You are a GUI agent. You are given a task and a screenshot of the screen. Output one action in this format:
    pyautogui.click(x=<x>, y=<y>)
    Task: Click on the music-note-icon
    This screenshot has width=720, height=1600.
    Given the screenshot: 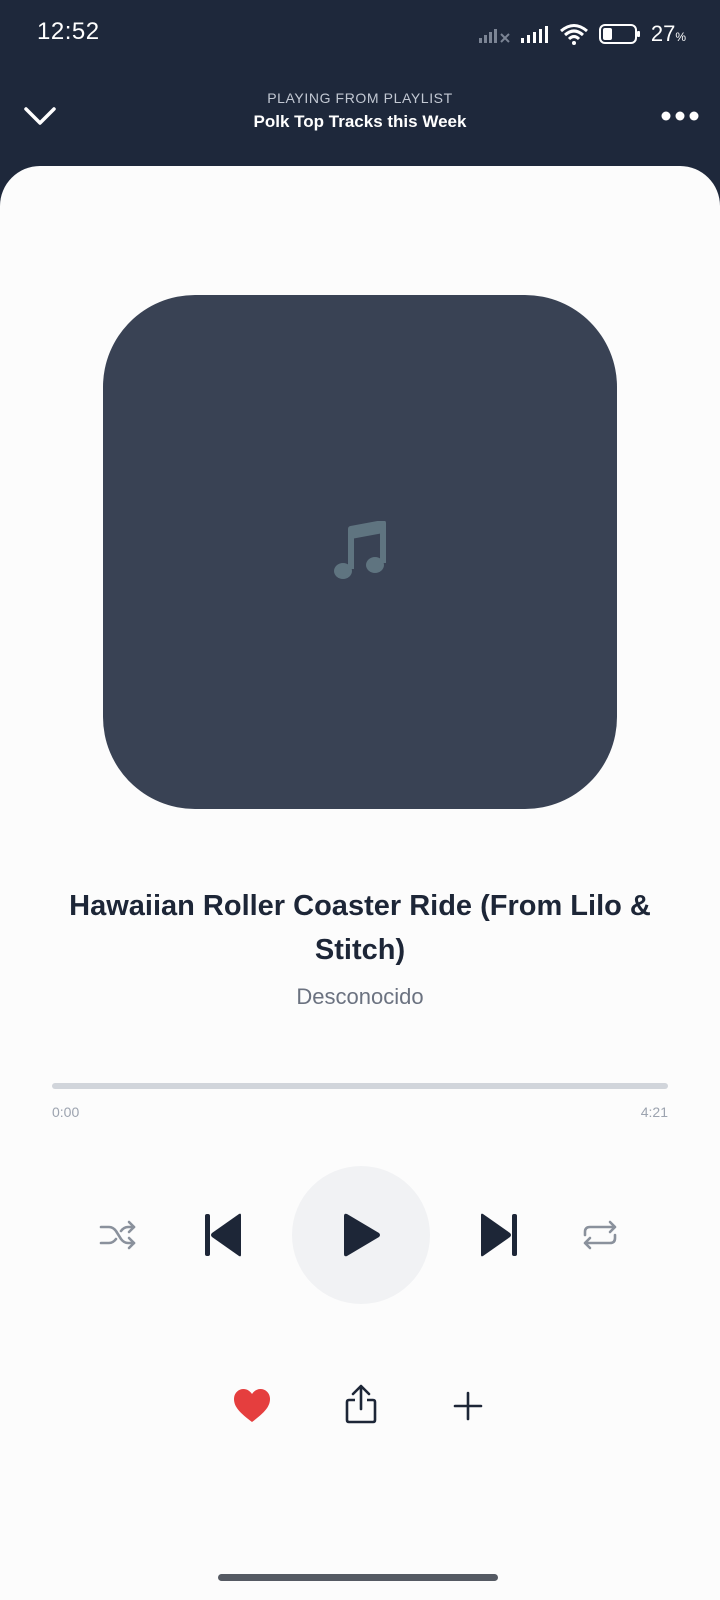 What is the action you would take?
    pyautogui.click(x=360, y=550)
    